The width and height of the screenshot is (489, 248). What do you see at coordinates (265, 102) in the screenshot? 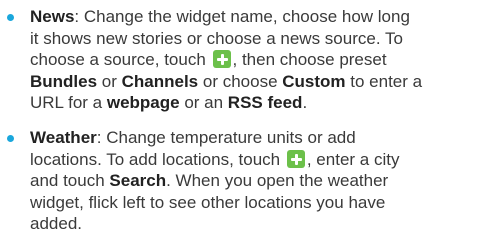
I see `rss-feed-label: RSS feed` at bounding box center [265, 102].